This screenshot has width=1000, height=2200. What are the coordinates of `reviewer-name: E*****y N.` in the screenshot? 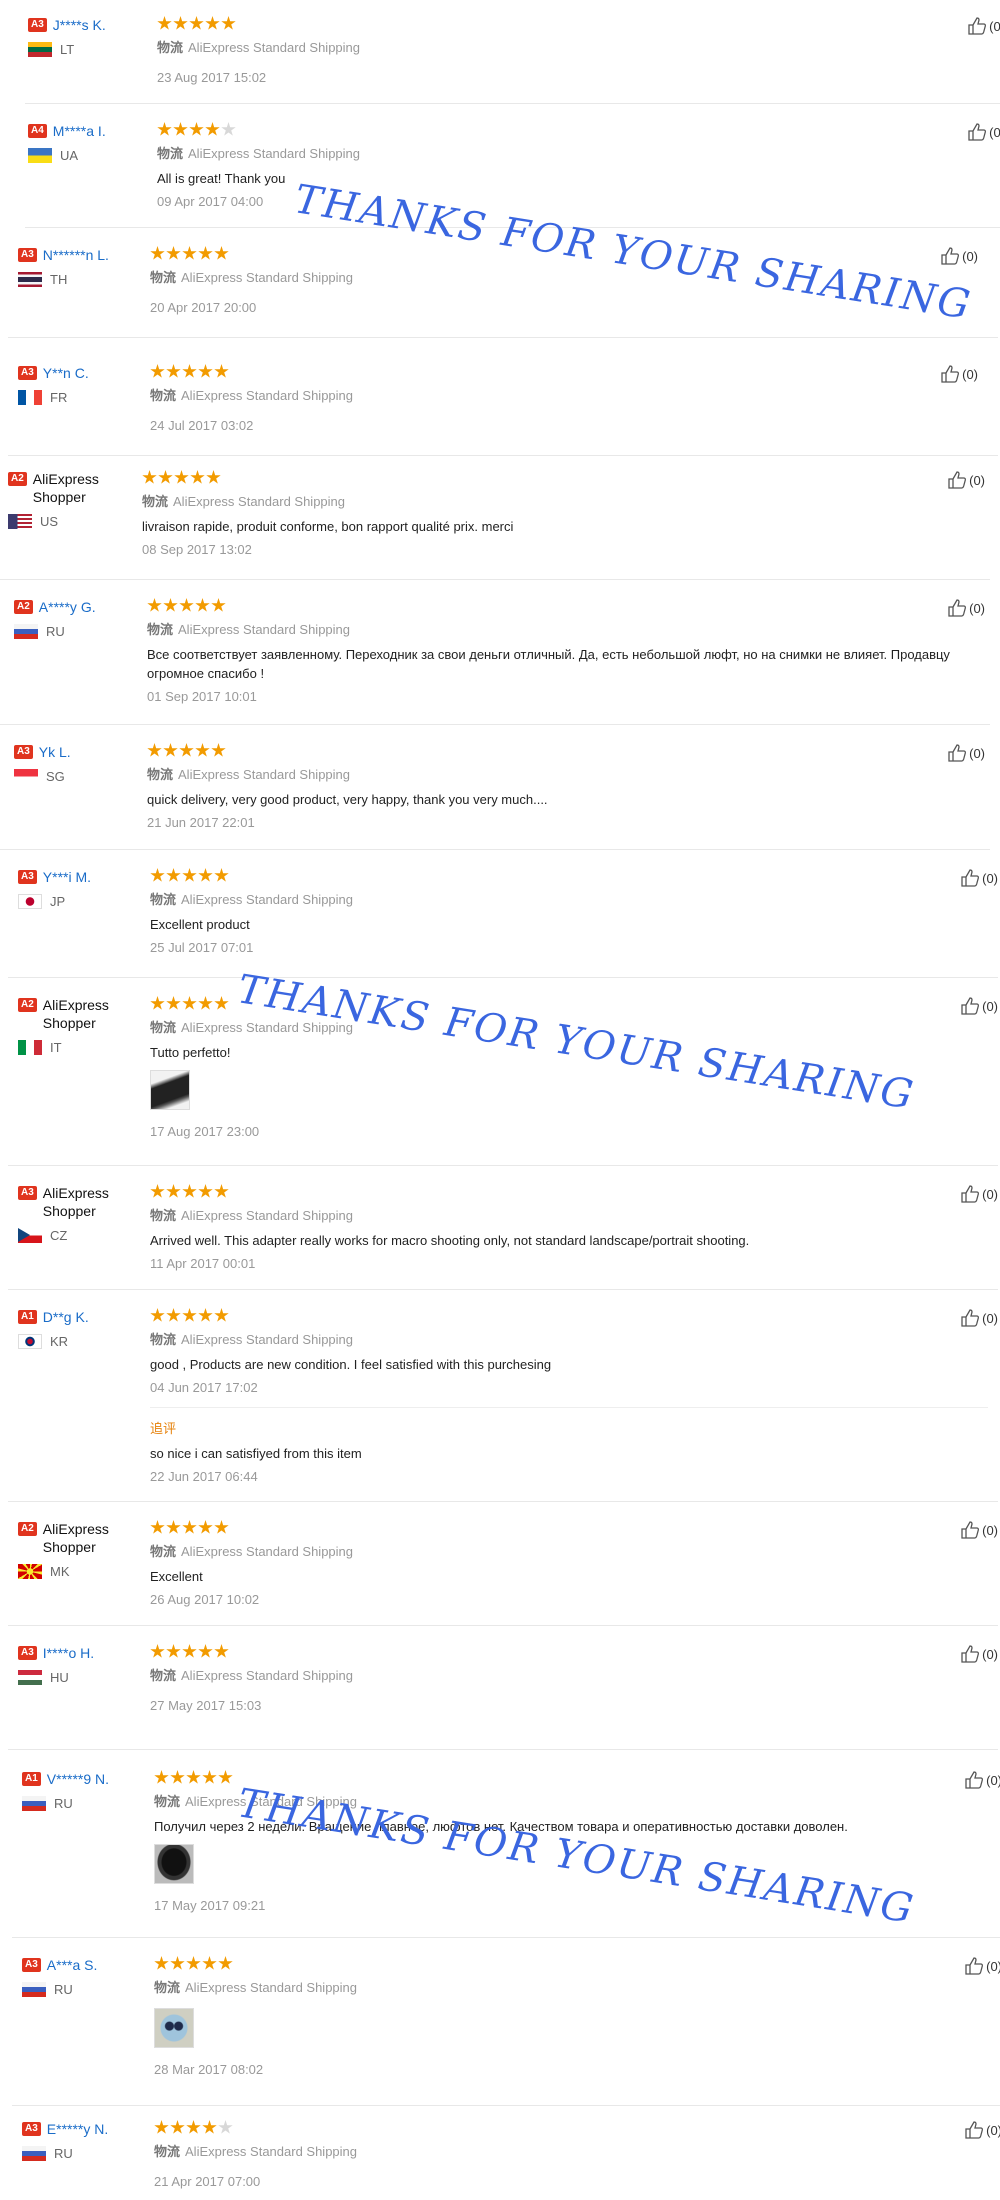 It's located at (77, 2129).